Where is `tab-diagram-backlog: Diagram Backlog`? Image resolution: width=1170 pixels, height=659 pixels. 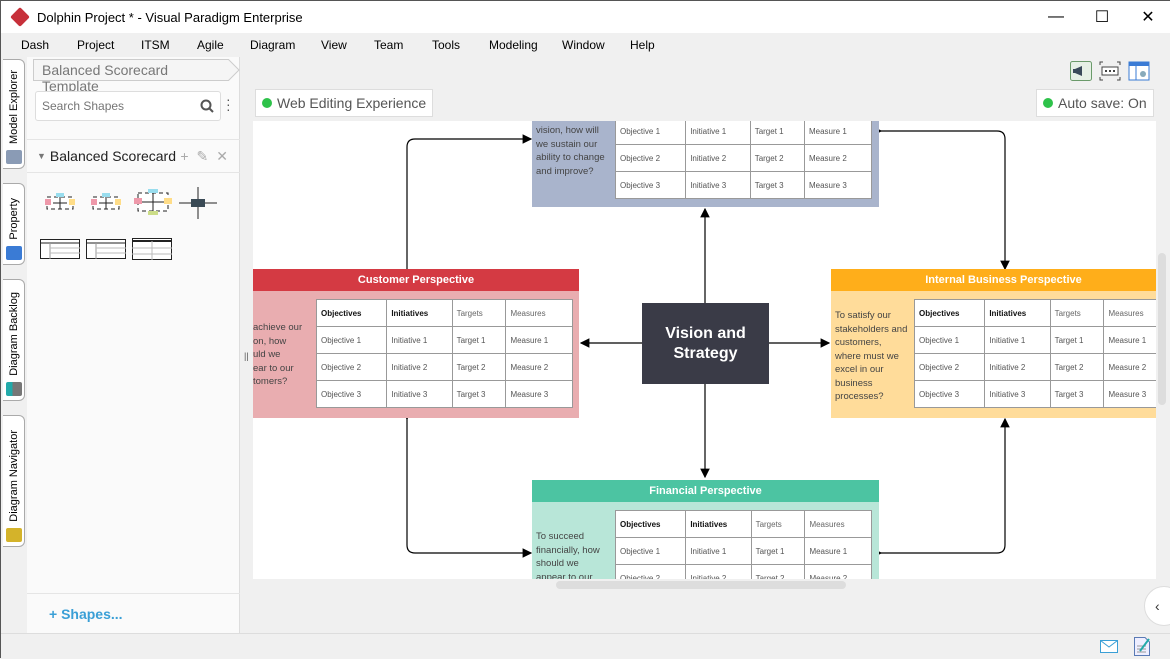
tab-diagram-backlog: Diagram Backlog is located at coordinates (14, 340).